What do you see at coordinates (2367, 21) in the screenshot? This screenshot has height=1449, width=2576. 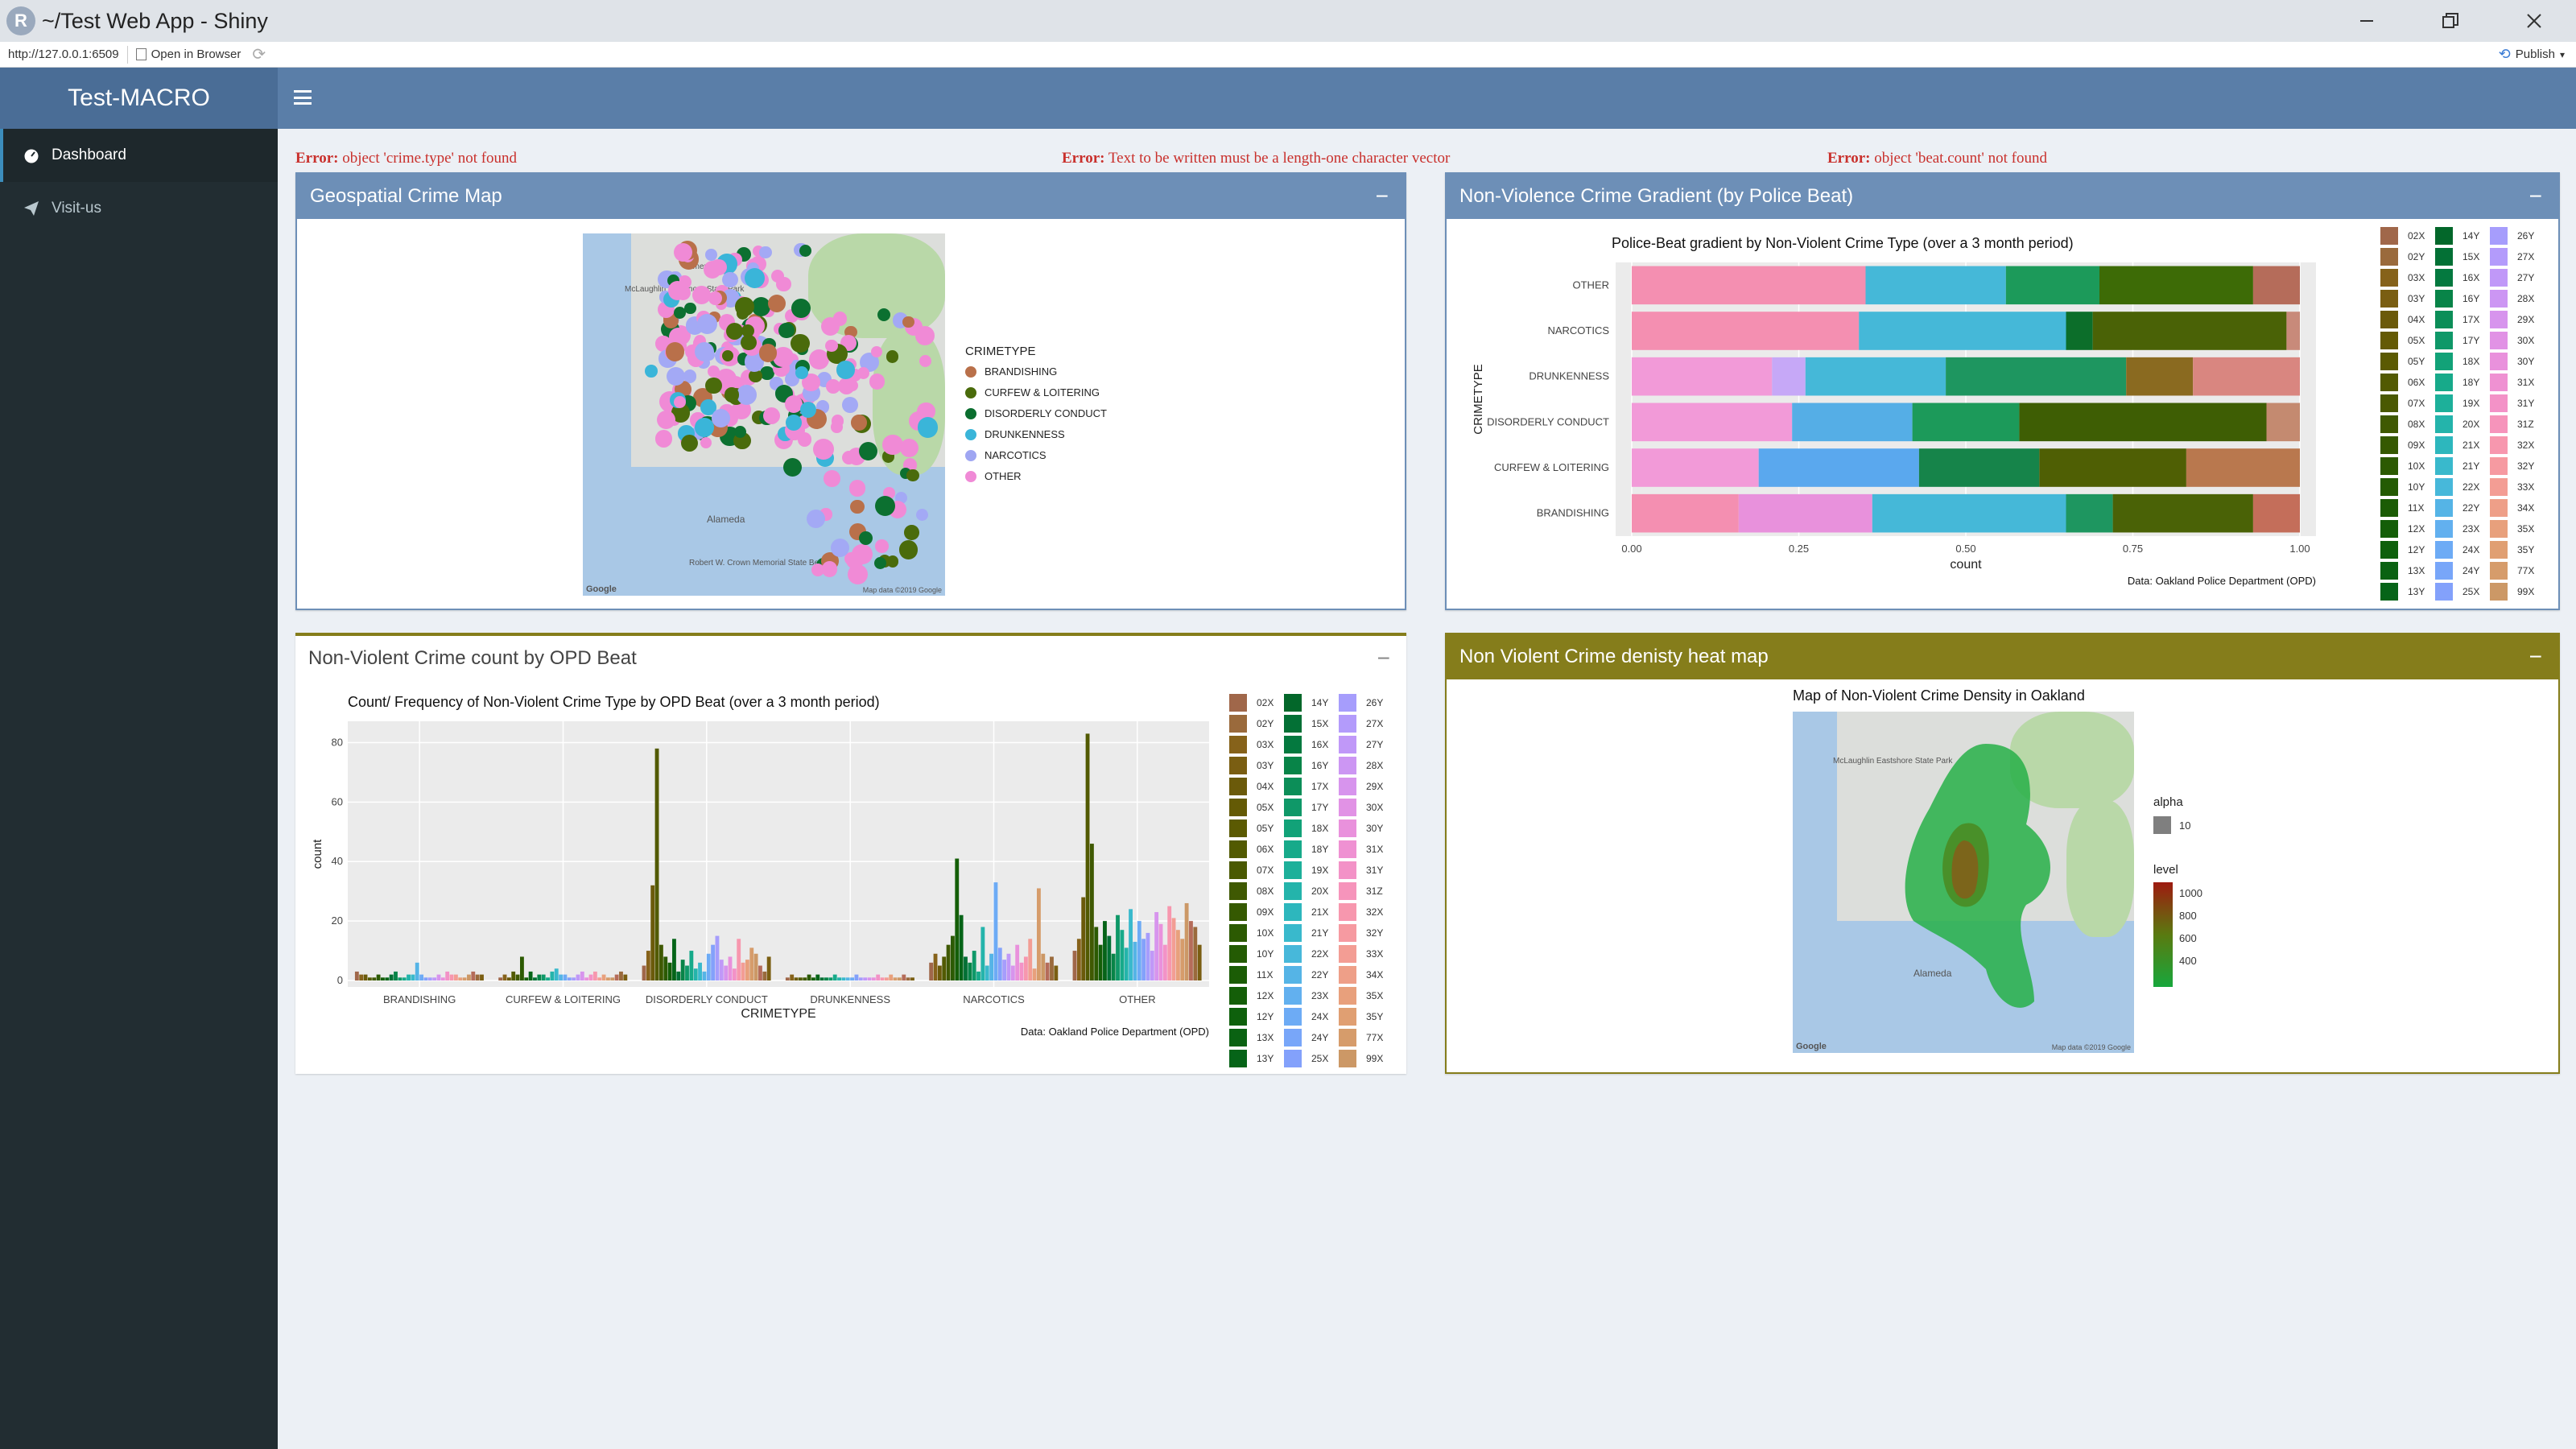 I see `minimize-icon` at bounding box center [2367, 21].